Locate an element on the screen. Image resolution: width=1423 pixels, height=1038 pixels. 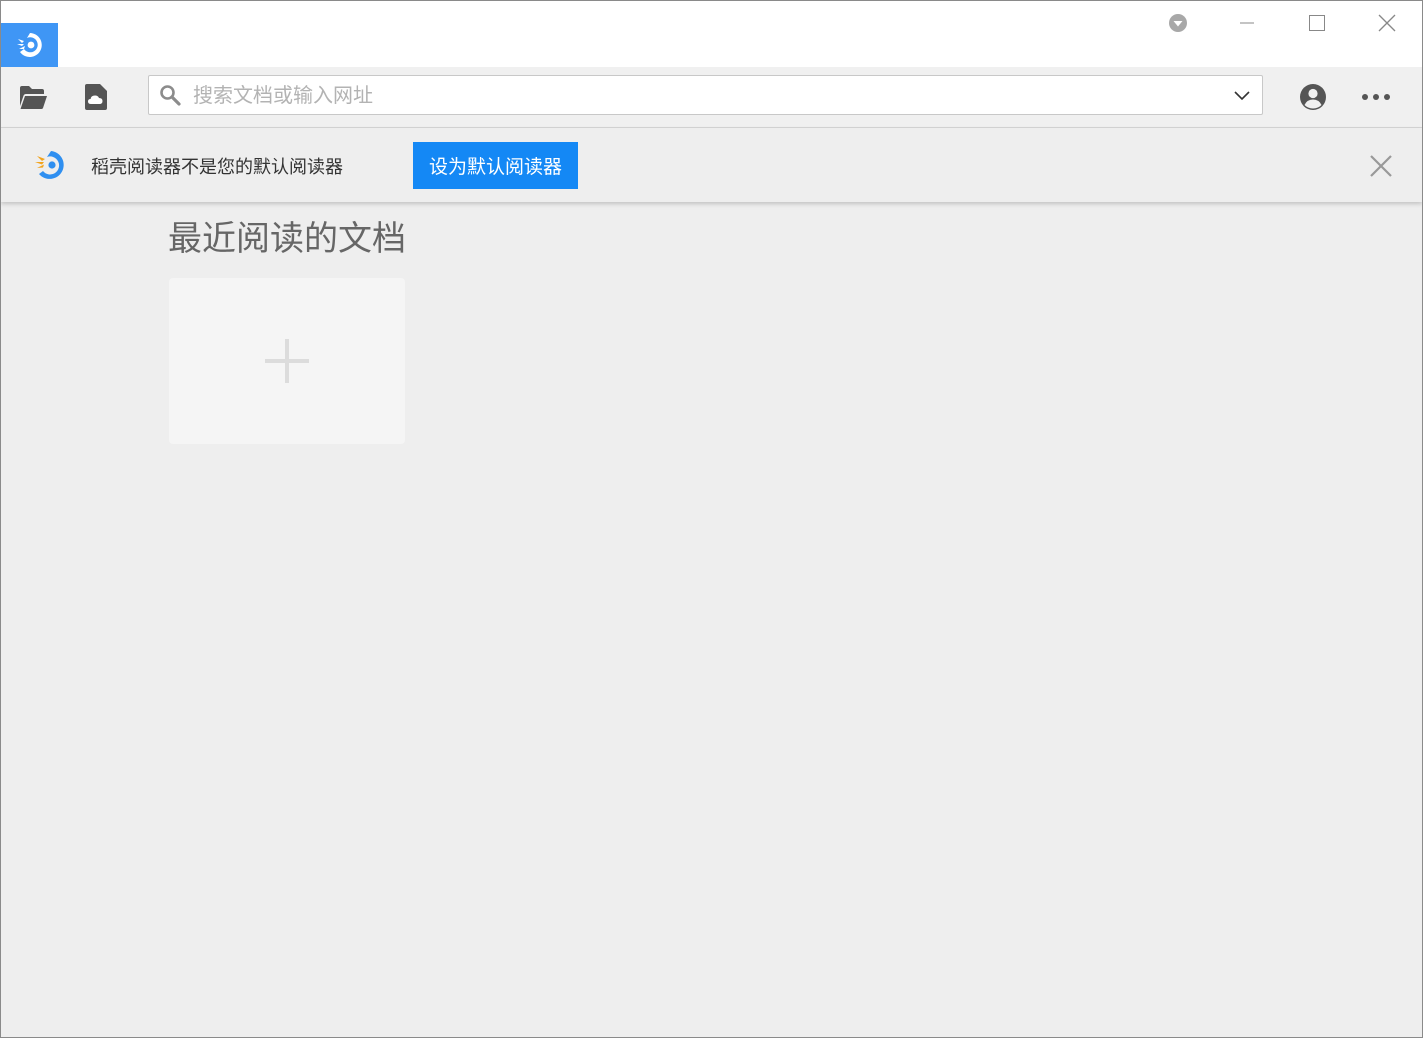
cloud-document-icon is located at coordinates (96, 97).